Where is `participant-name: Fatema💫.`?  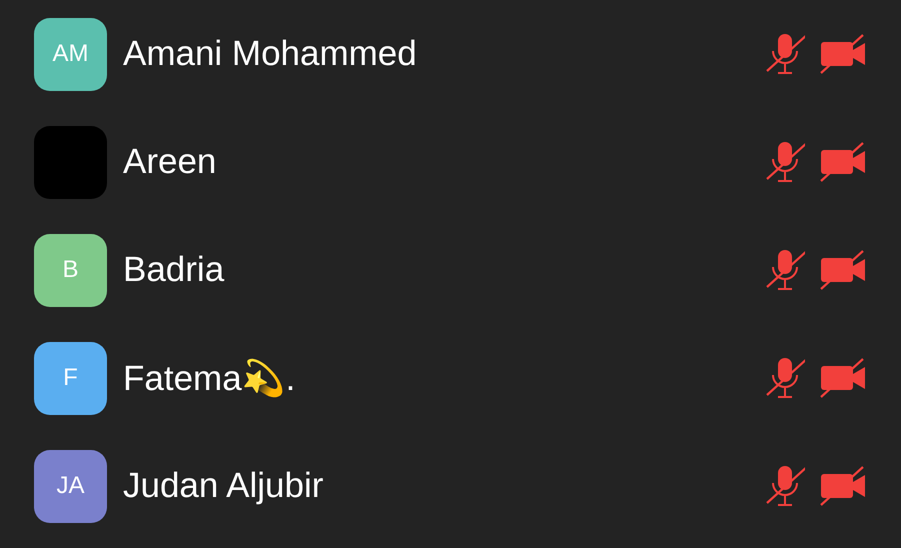
participant-name: Fatema💫. is located at coordinates (209, 378).